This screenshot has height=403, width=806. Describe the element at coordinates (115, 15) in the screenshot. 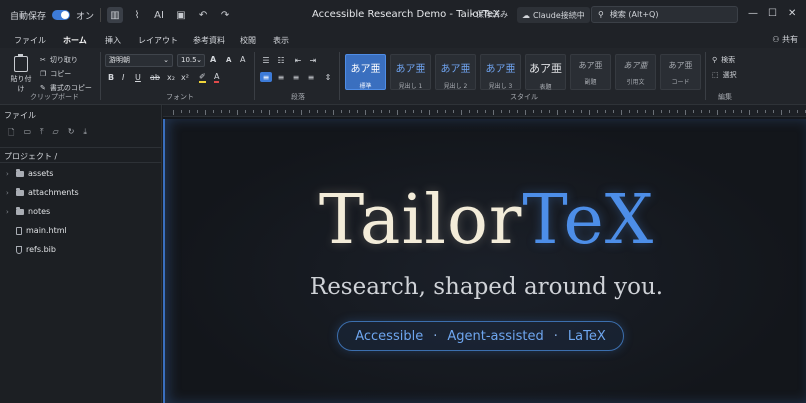

I see `sidebar-toggle-icon: ▥` at that location.